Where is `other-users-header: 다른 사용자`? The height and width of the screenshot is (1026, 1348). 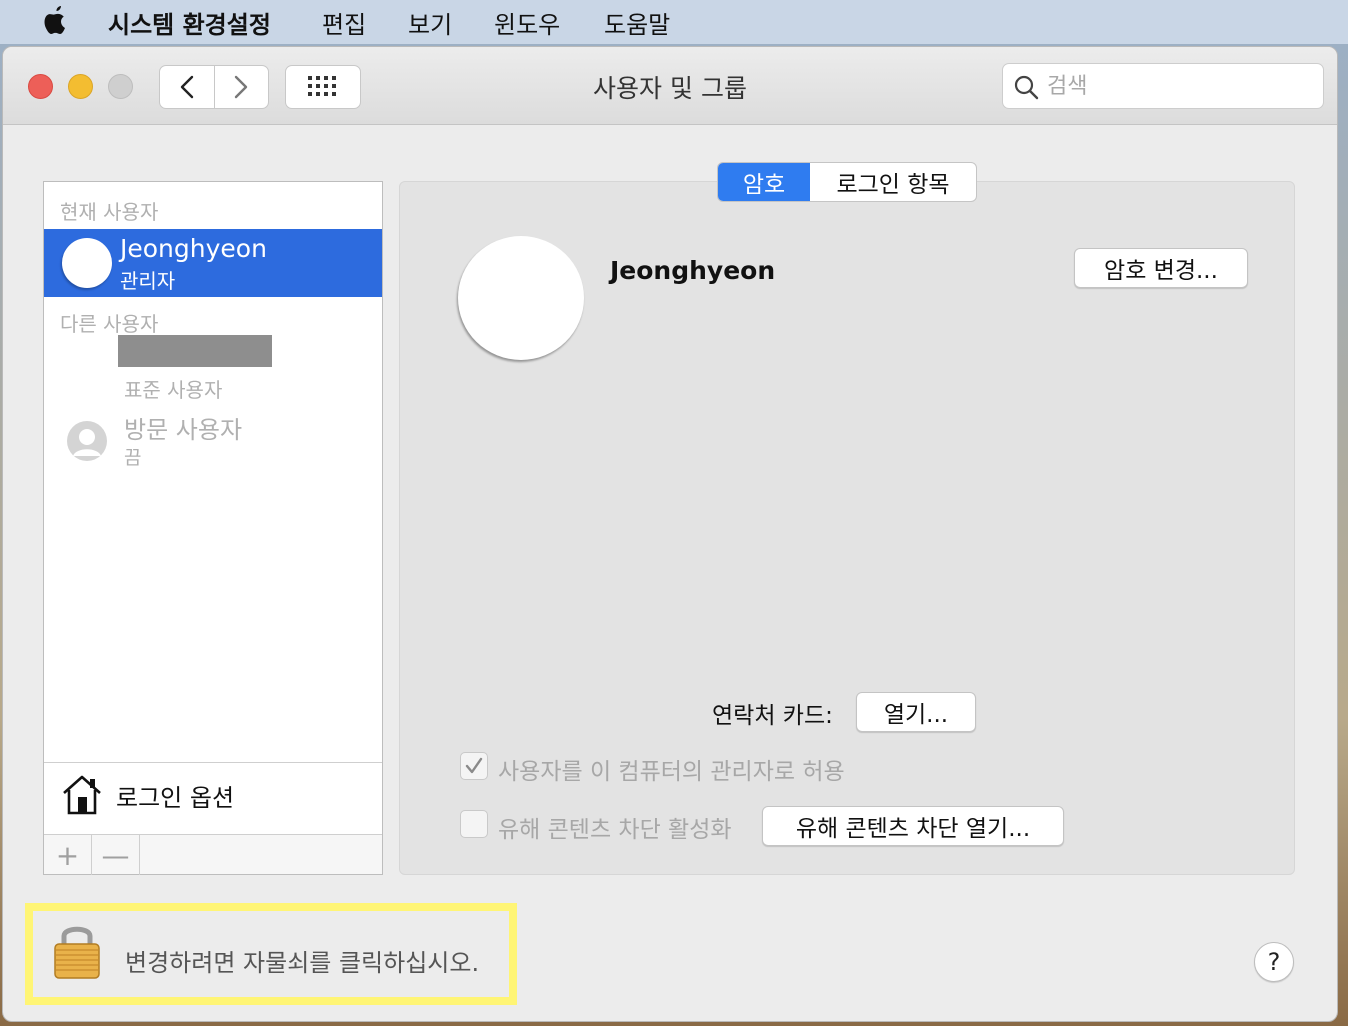
other-users-header: 다른 사용자 is located at coordinates (109, 324).